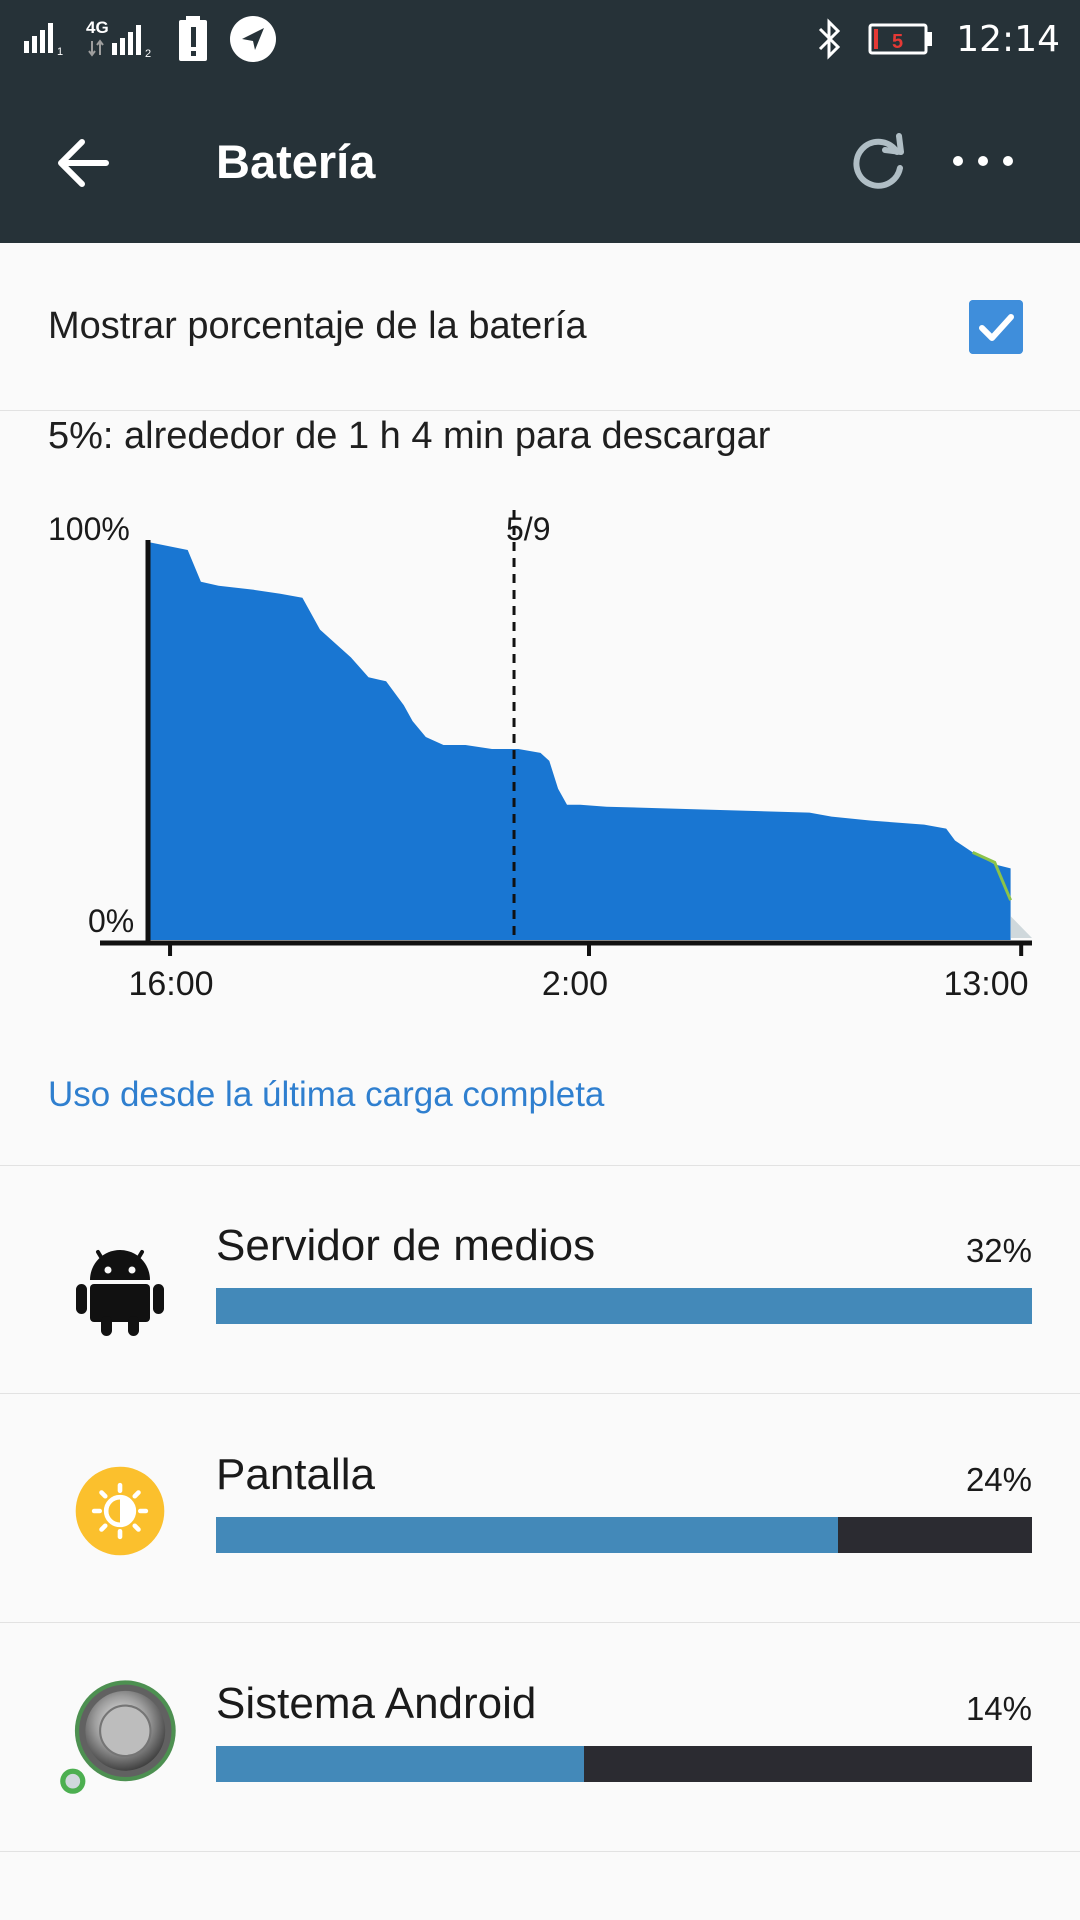 This screenshot has height=1920, width=1080. I want to click on y-axis-label-100: 100%, so click(89, 529).